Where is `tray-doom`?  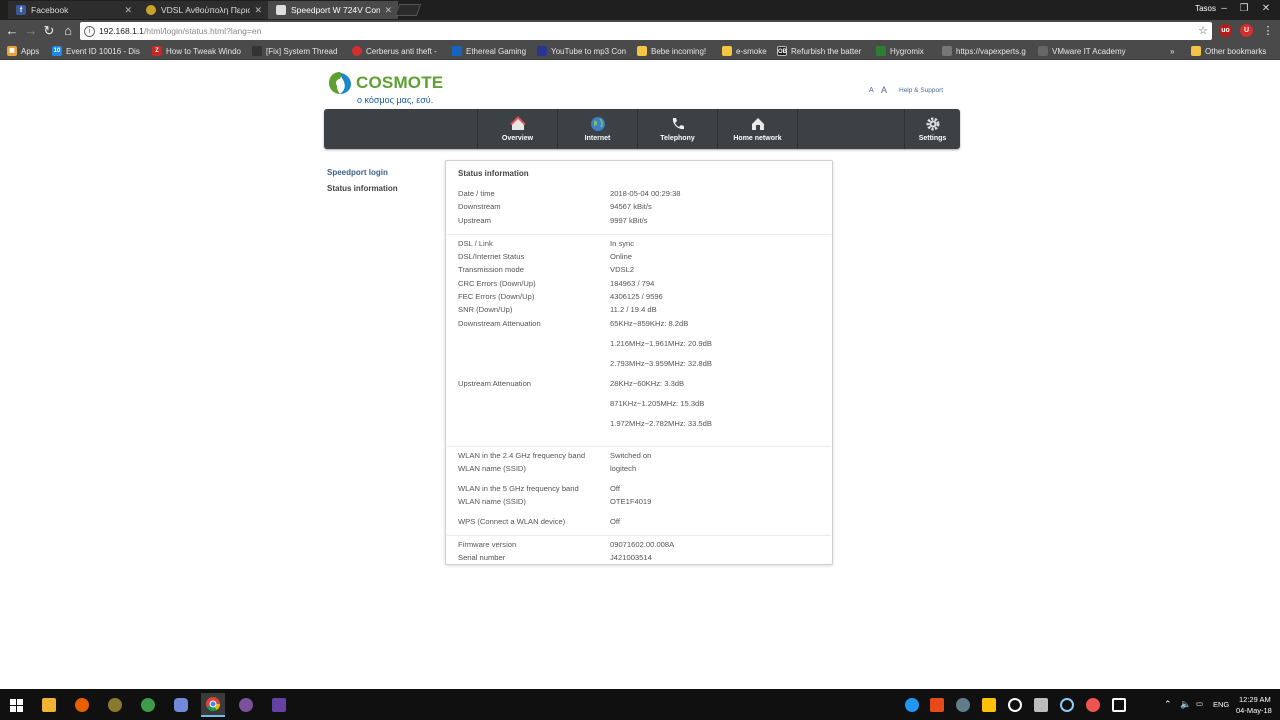 tray-doom is located at coordinates (1041, 705).